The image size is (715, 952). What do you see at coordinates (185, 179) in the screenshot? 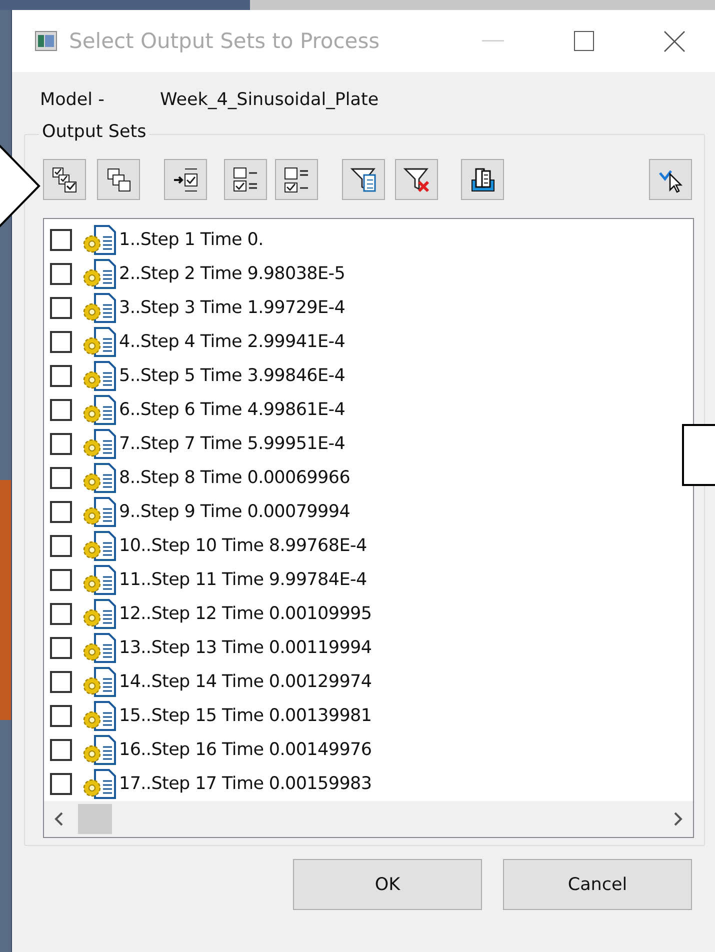
I see `arrow-checkbox-button` at bounding box center [185, 179].